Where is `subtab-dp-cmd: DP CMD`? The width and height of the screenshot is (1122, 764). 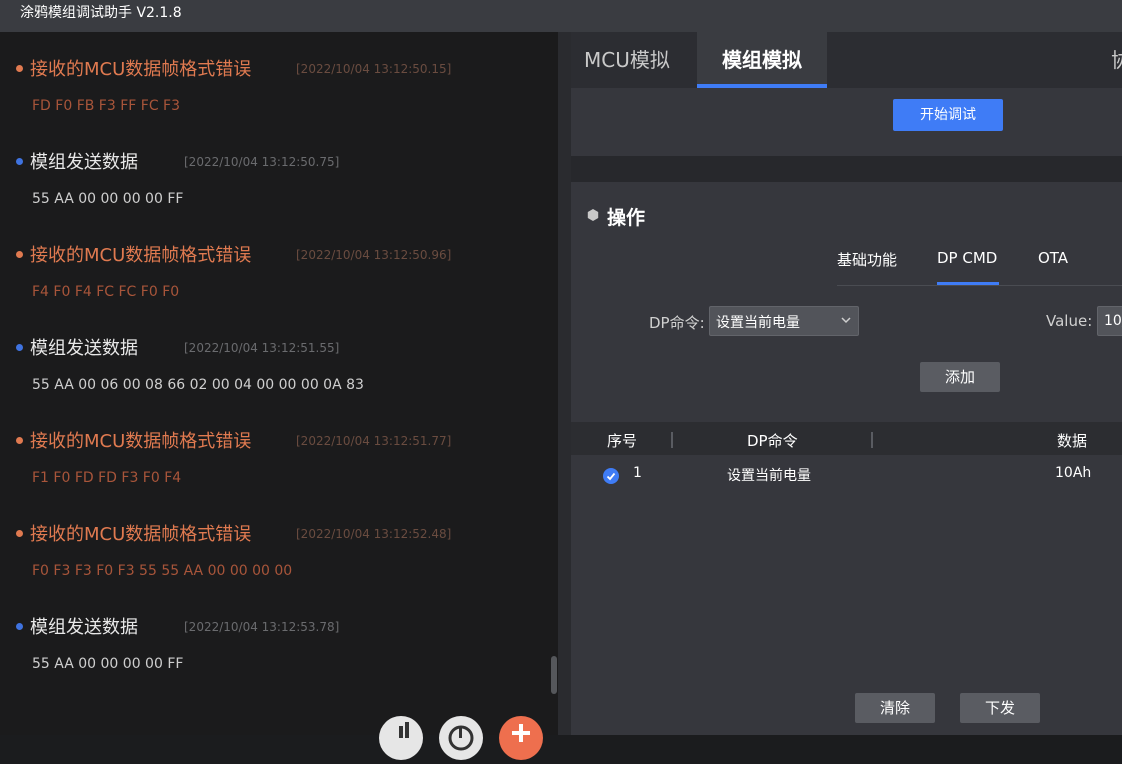 subtab-dp-cmd: DP CMD is located at coordinates (967, 258).